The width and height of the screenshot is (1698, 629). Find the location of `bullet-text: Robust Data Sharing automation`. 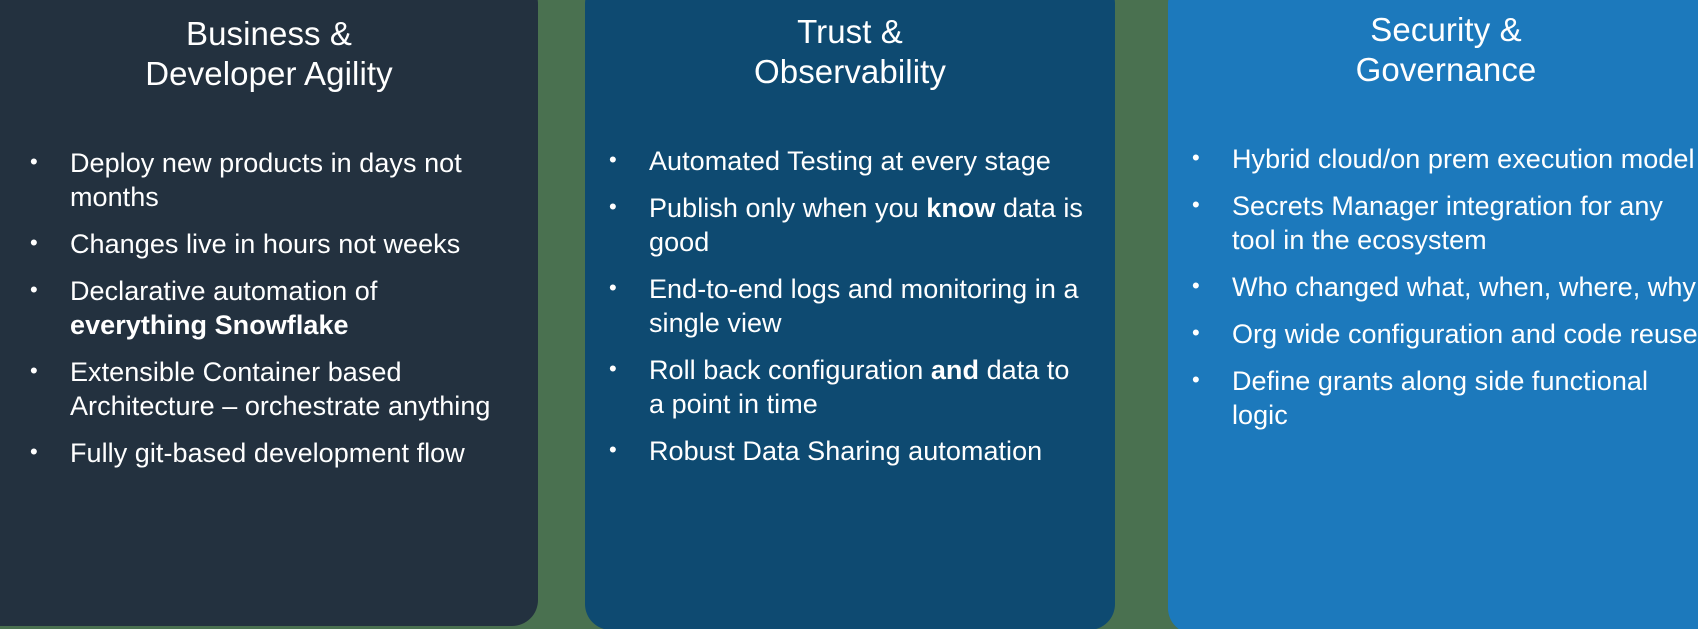

bullet-text: Robust Data Sharing automation is located at coordinates (846, 451).